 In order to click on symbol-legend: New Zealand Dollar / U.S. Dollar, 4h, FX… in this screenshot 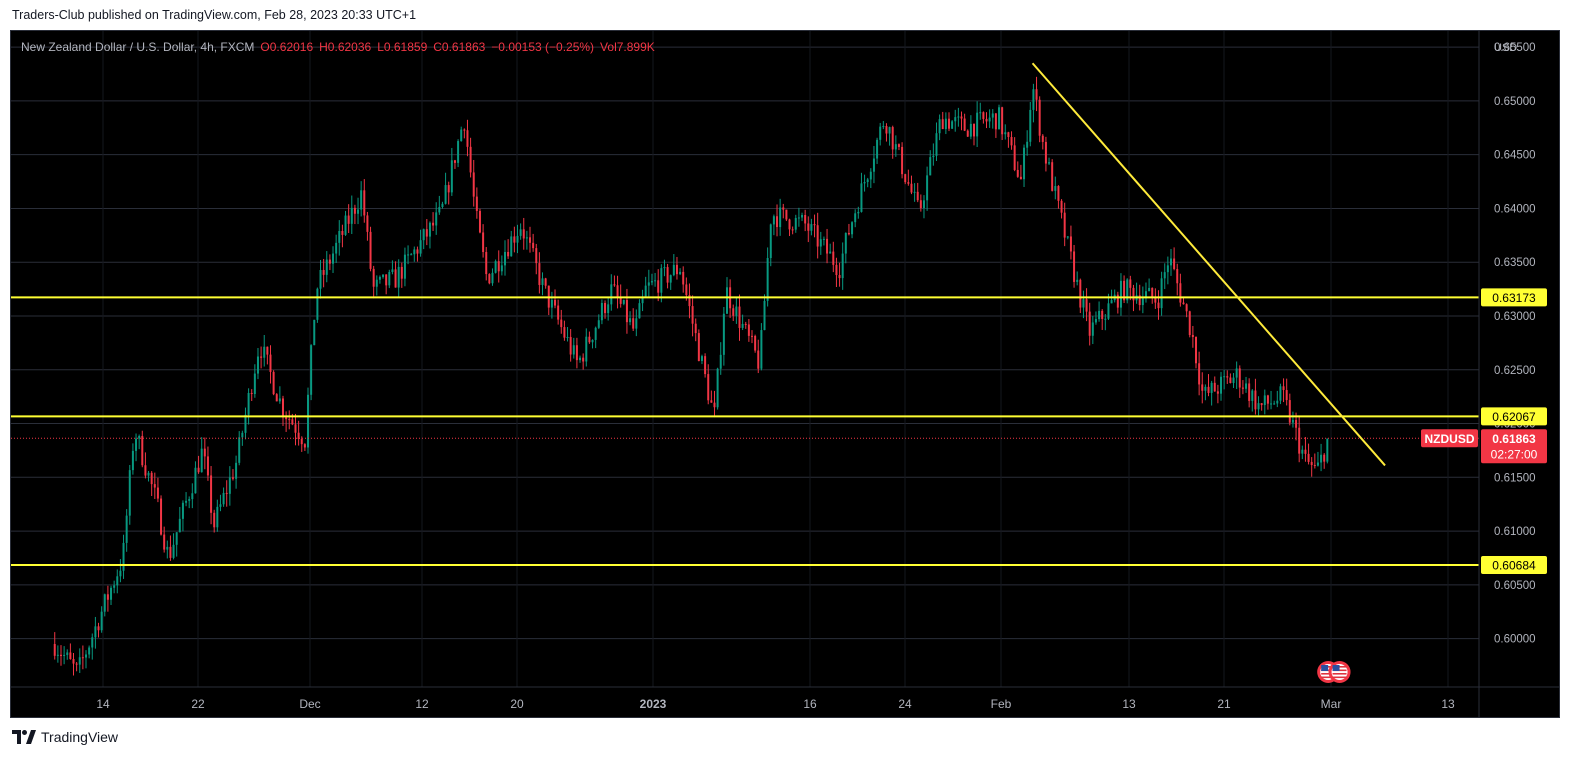, I will do `click(338, 47)`.